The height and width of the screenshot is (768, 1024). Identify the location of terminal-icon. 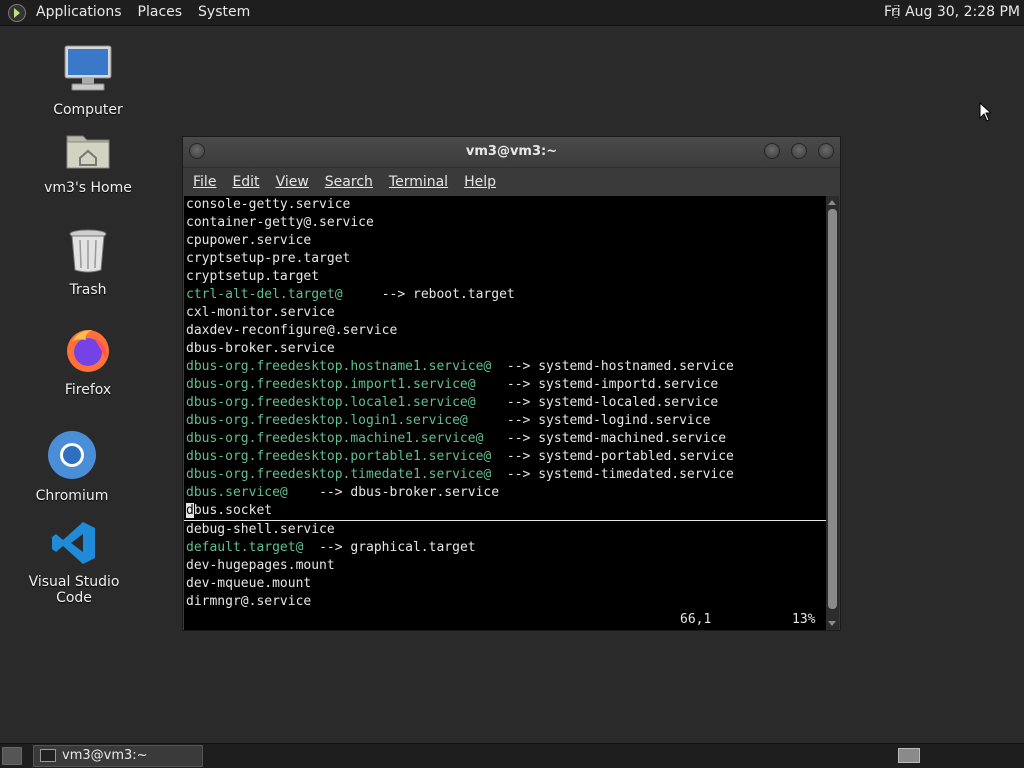
(48, 755).